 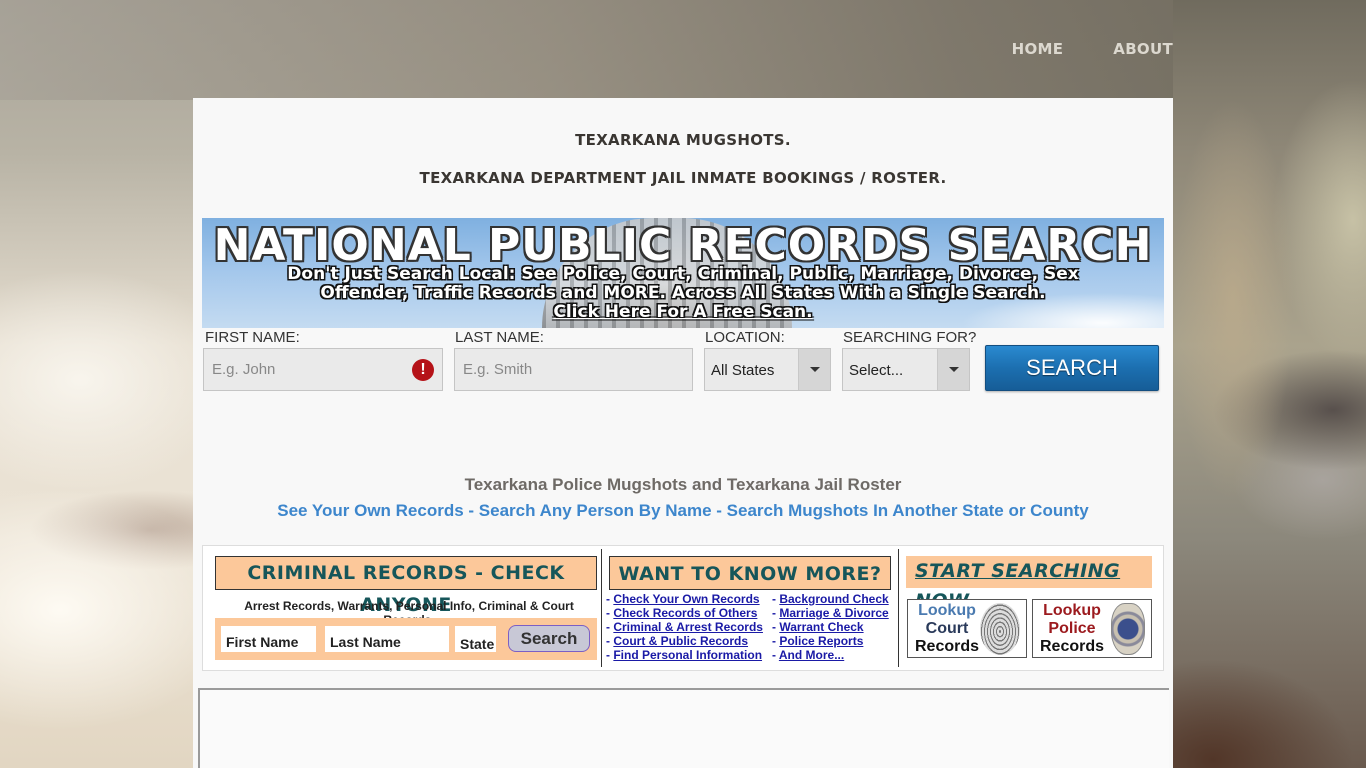 What do you see at coordinates (680, 641) in the screenshot?
I see `link-court-public-records: Court & Public Records` at bounding box center [680, 641].